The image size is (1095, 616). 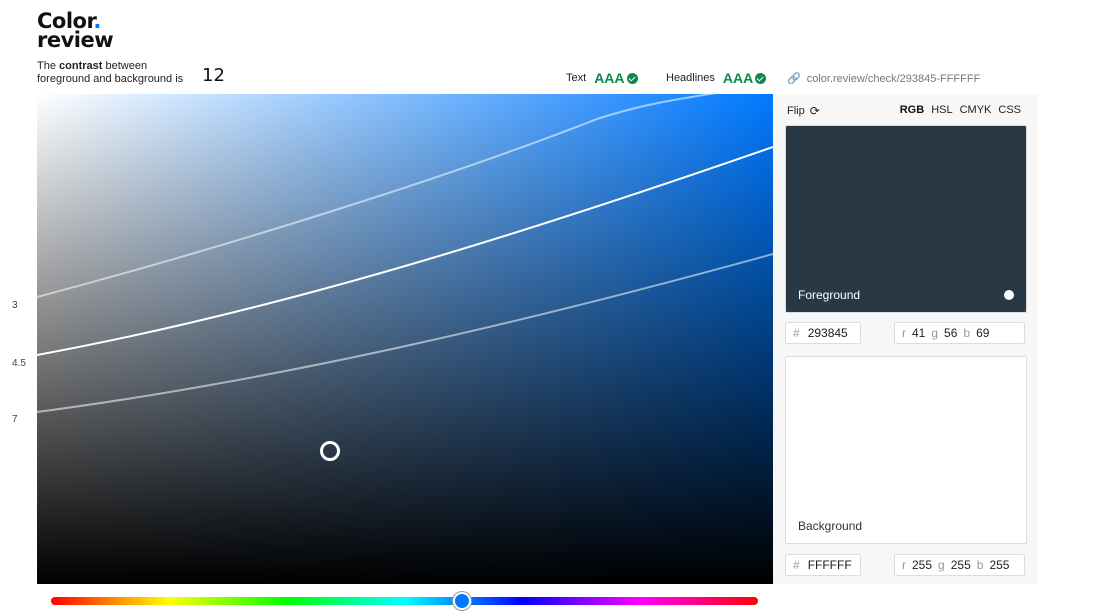 I want to click on hue-slider, so click(x=404, y=601).